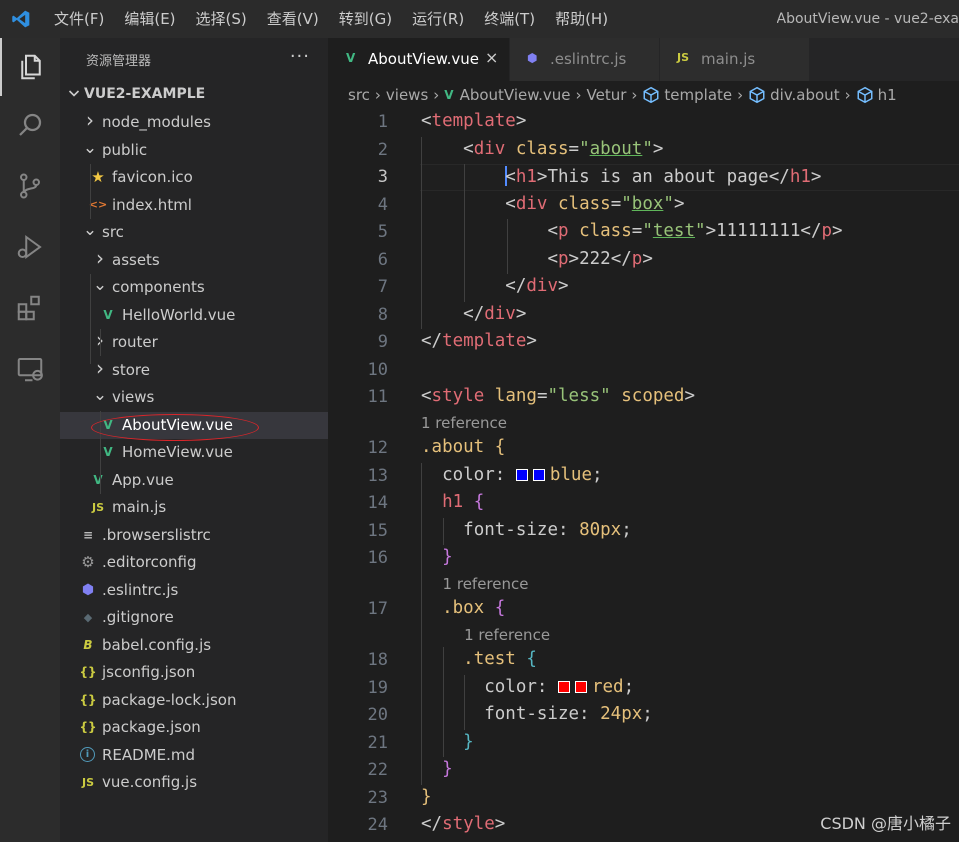 This screenshot has height=842, width=959. Describe the element at coordinates (607, 95) in the screenshot. I see `breadcrumb-item: Vetur` at that location.